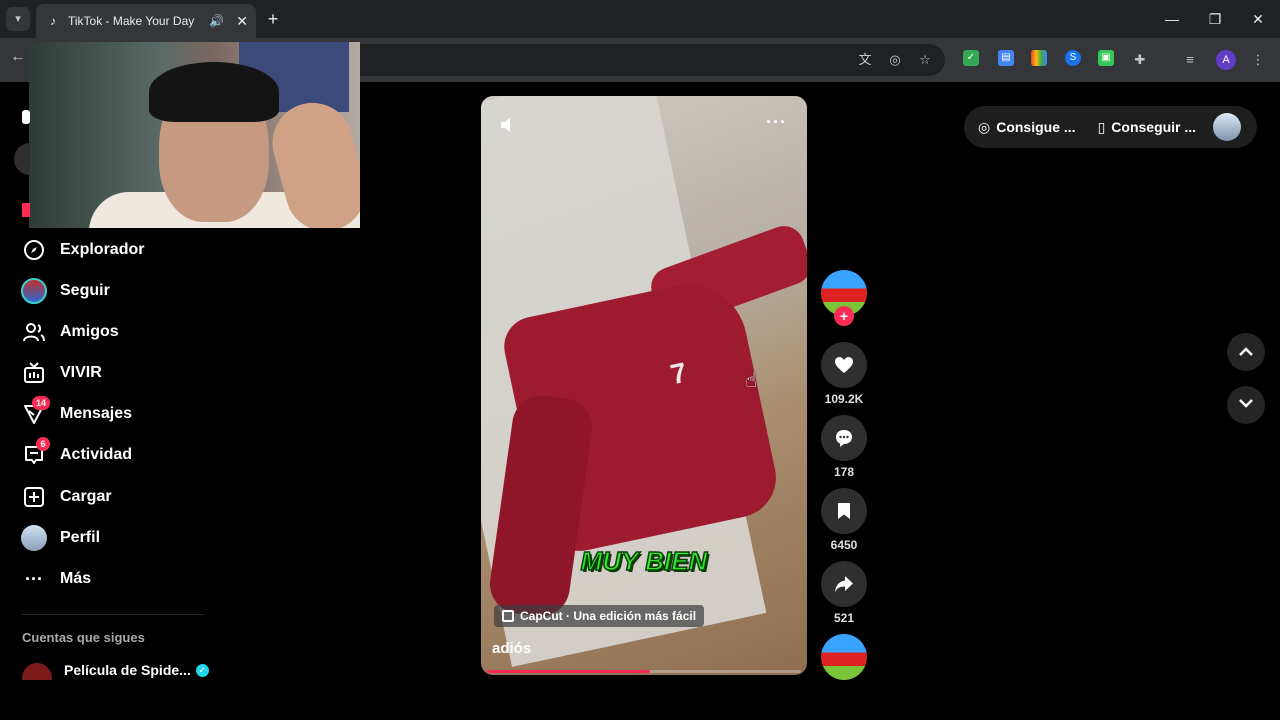 The height and width of the screenshot is (720, 1280). Describe the element at coordinates (895, 60) in the screenshot. I see `eye-off-icon: ◎` at that location.